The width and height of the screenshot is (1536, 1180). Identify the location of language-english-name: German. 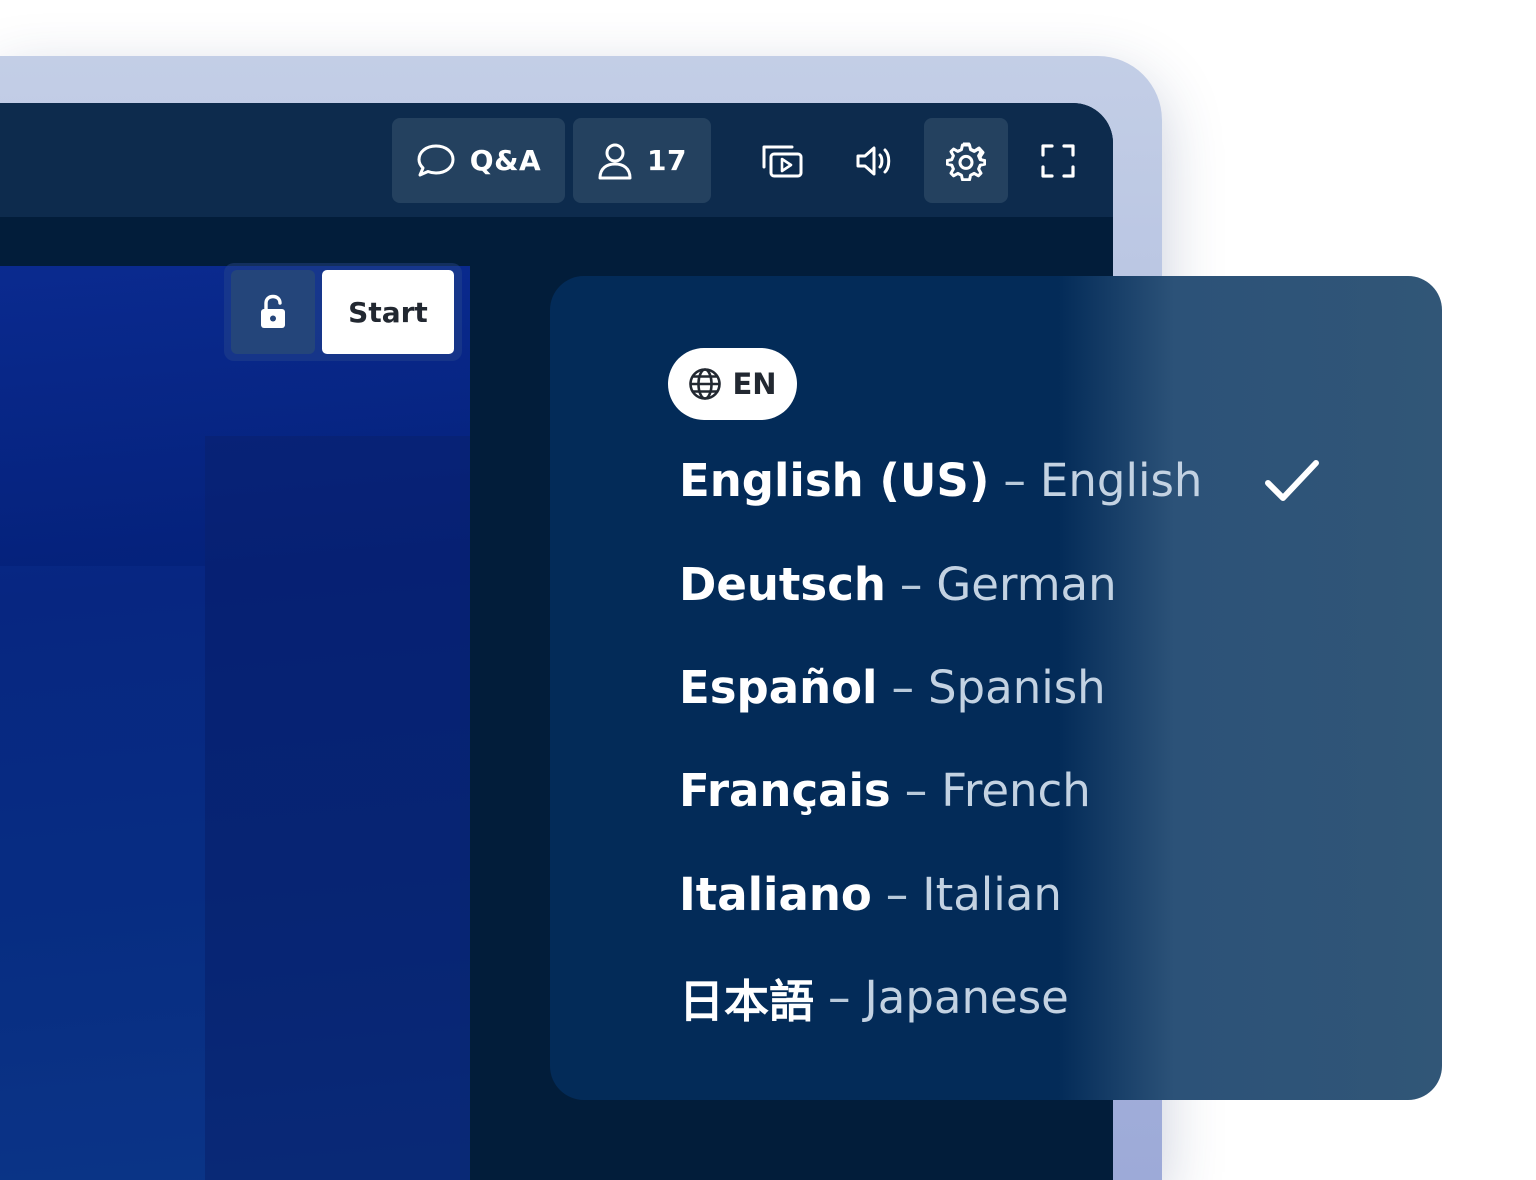
(1026, 584).